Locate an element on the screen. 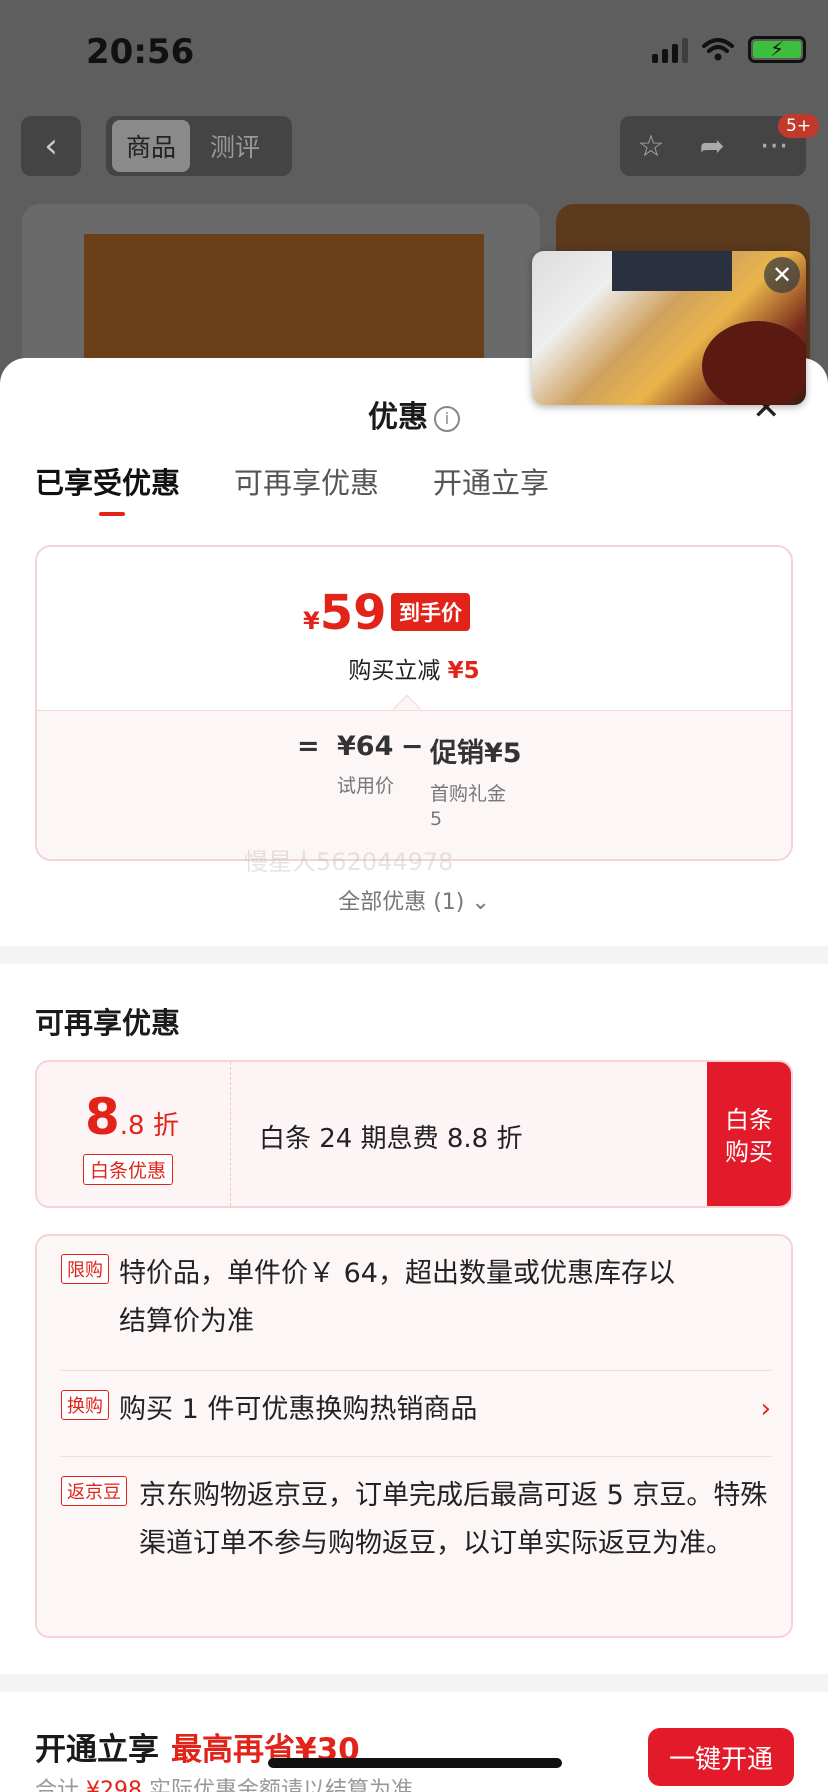  rule-tag: 限购 is located at coordinates (85, 1269).